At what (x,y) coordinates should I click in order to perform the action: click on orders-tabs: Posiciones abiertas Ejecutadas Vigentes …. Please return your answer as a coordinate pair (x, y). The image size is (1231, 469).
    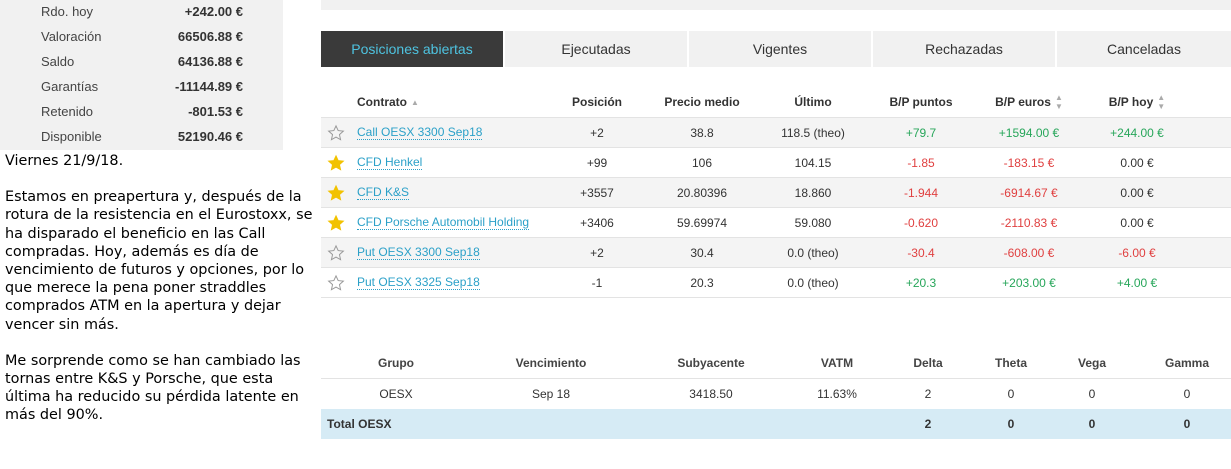
    Looking at the image, I should click on (776, 49).